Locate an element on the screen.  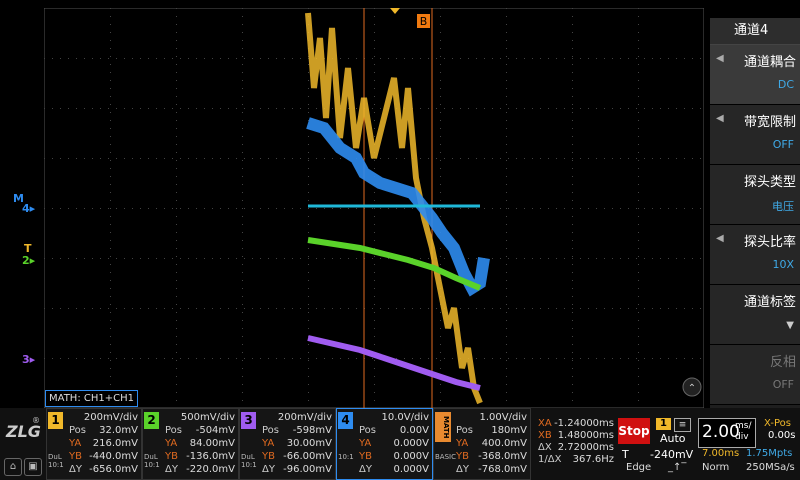
trigger-coupling-icon: ≡ is located at coordinates (682, 425).